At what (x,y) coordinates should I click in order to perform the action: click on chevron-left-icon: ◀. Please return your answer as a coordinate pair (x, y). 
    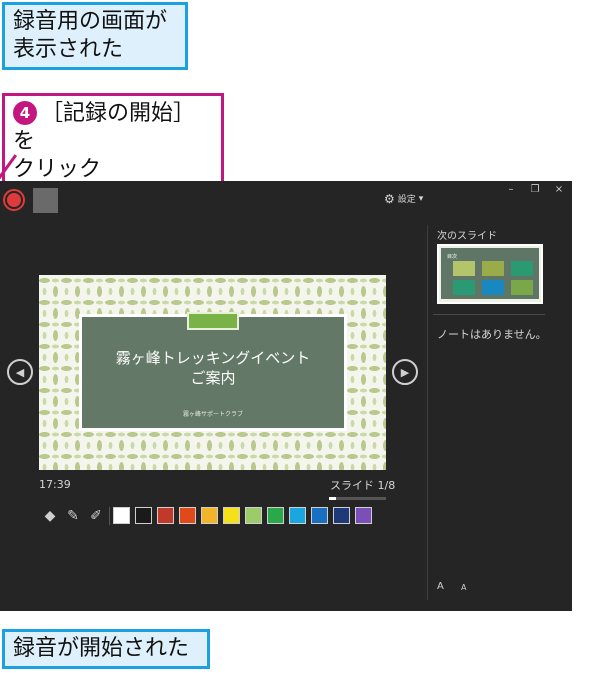
    Looking at the image, I should click on (20, 372).